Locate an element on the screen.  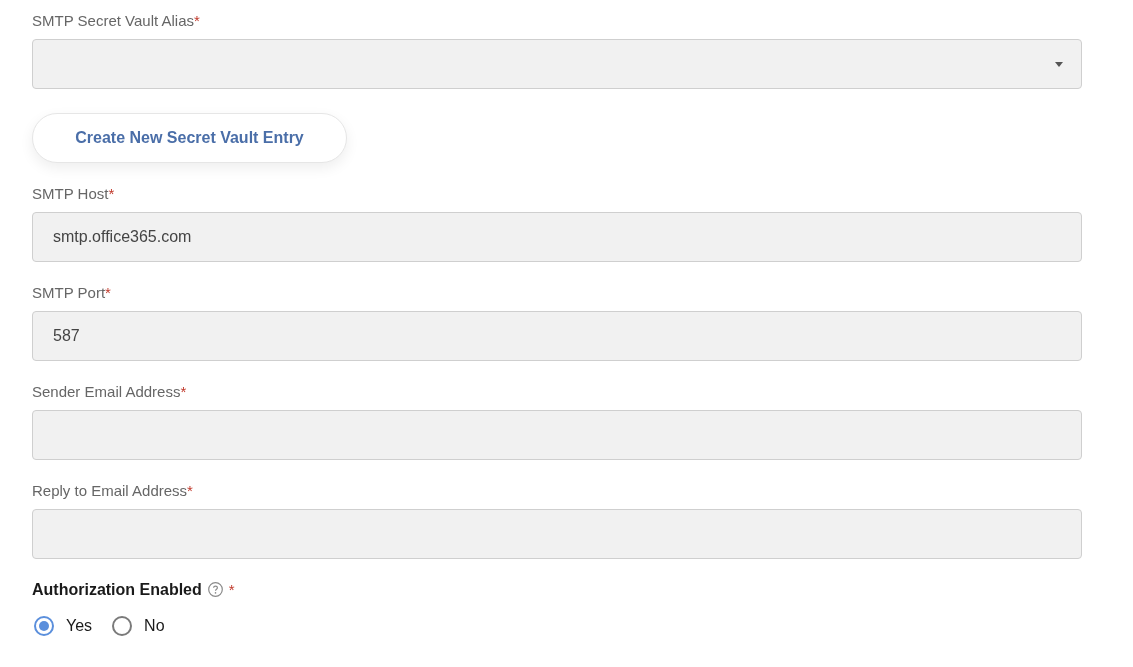
caret-icon is located at coordinates (1059, 64).